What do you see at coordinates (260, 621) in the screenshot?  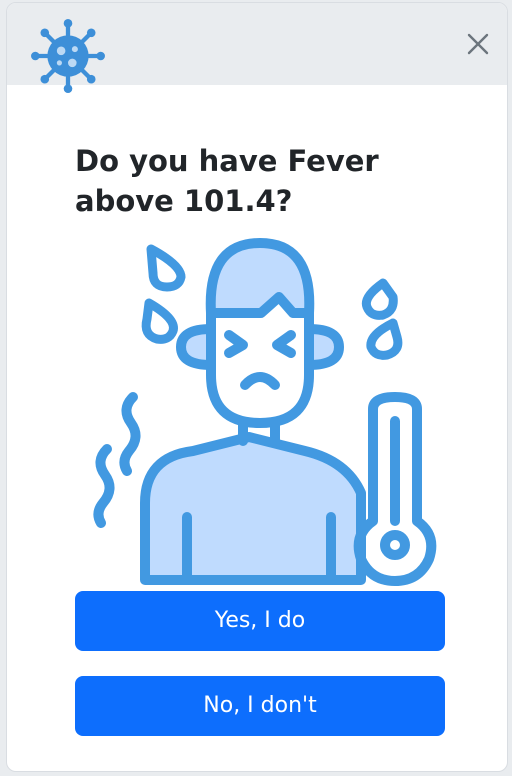 I see `yes-button: Yes, I do` at bounding box center [260, 621].